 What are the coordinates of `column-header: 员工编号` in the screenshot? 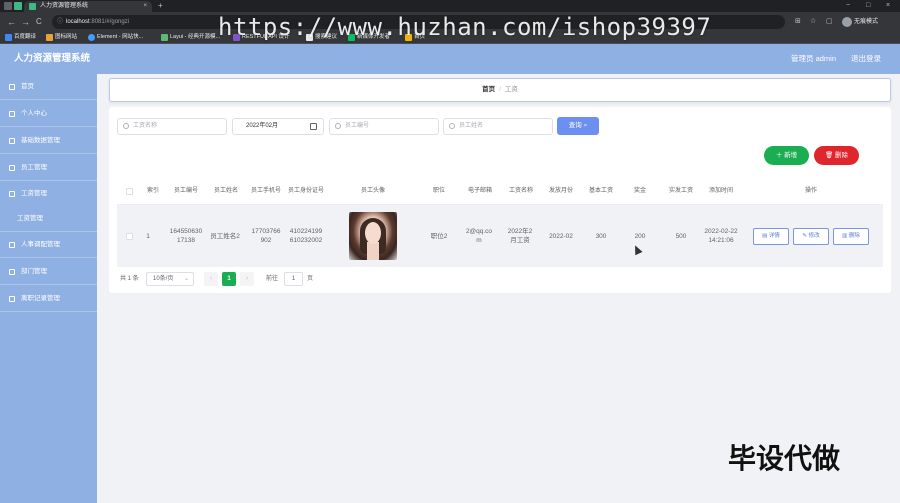 It's located at (185, 191).